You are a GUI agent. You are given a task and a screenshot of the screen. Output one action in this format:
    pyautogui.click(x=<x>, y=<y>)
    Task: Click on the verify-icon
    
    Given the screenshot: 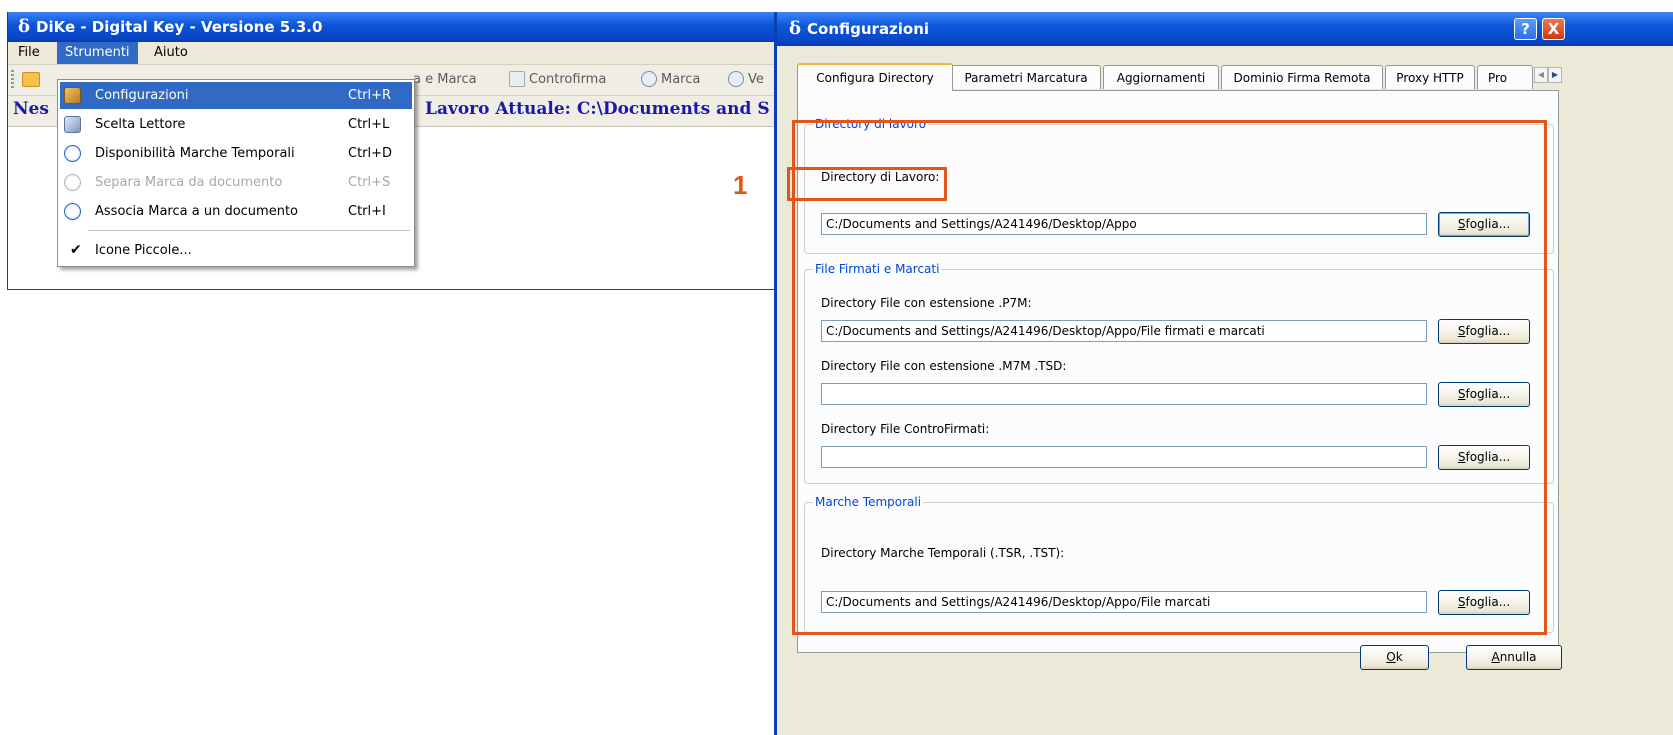 What is the action you would take?
    pyautogui.click(x=736, y=78)
    